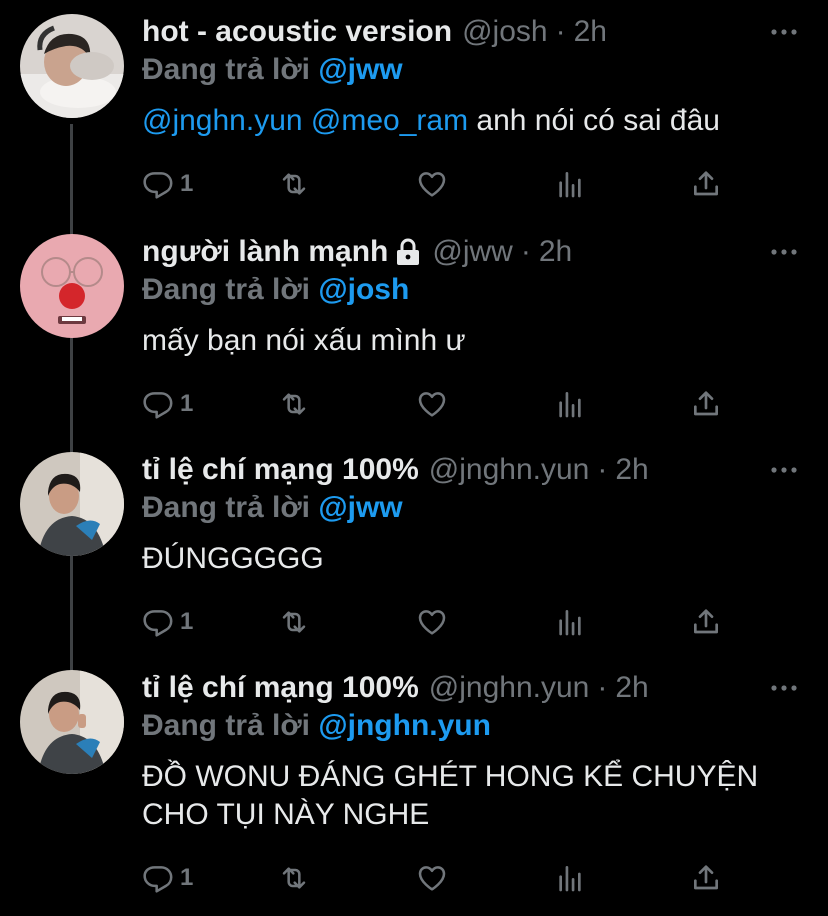 This screenshot has width=828, height=916. What do you see at coordinates (475, 70) in the screenshot?
I see `replying-to: Đang trả lời @jww` at bounding box center [475, 70].